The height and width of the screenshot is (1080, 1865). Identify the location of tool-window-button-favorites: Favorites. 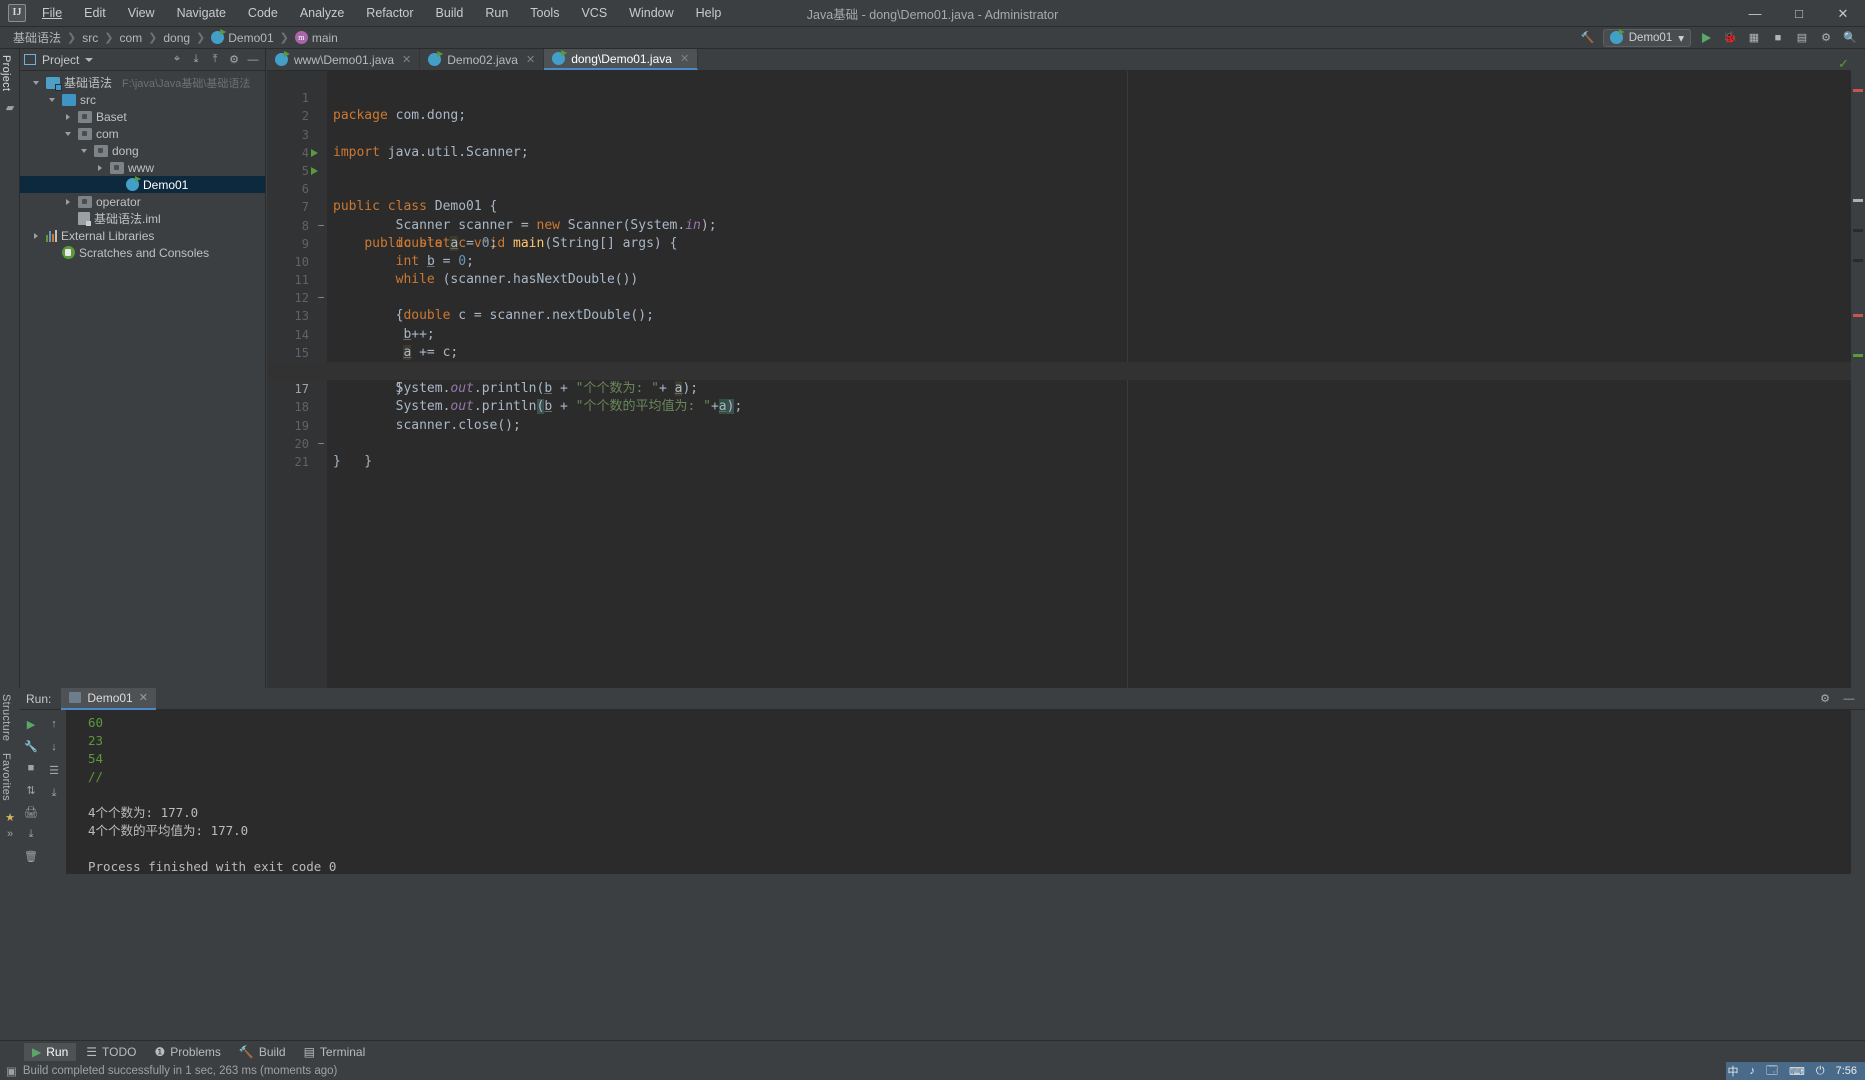
(6, 777).